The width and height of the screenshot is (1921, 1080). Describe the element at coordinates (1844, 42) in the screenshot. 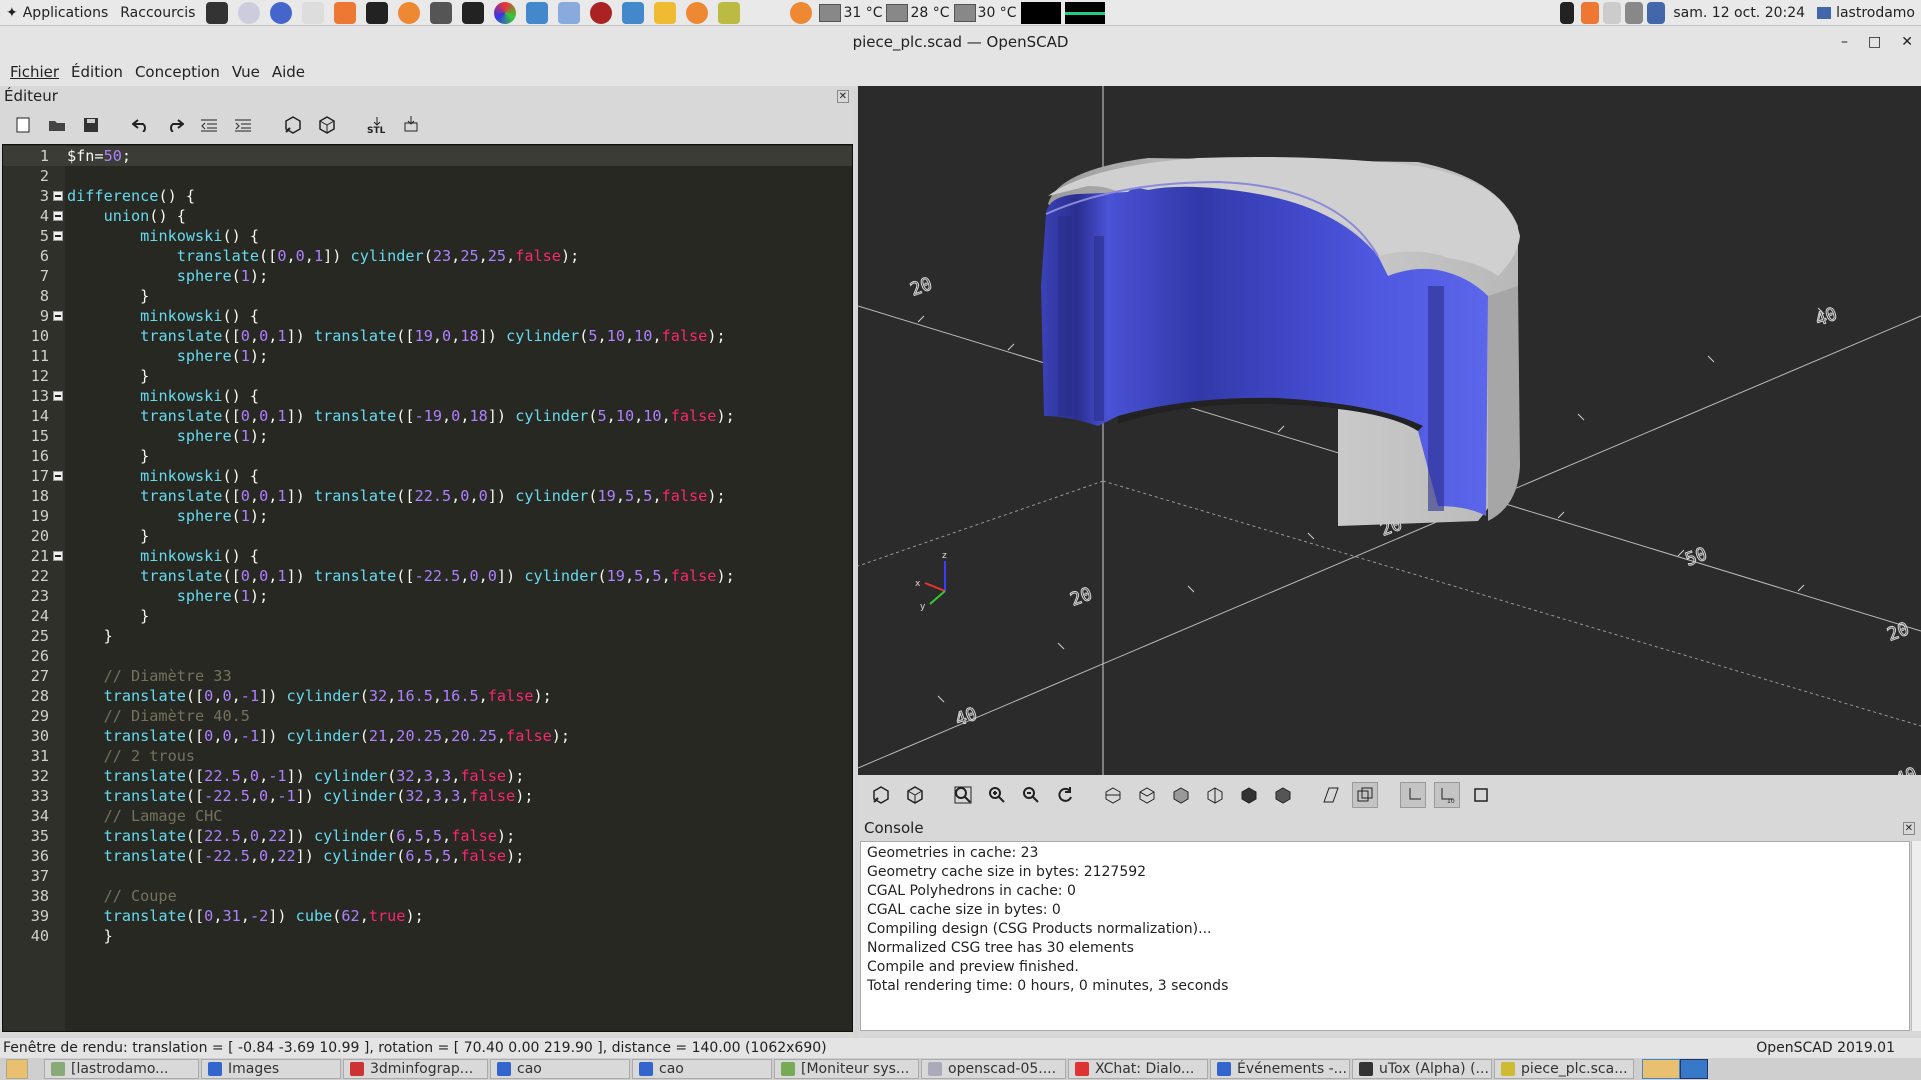

I see `minimize-button: –` at that location.